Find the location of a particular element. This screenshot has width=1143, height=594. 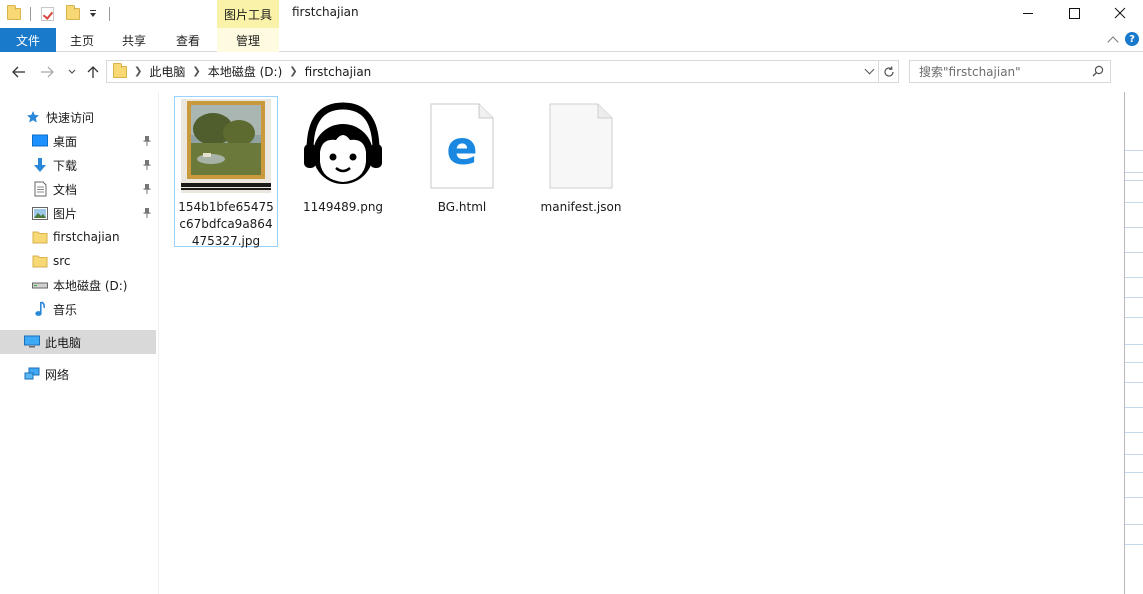

pane-divider is located at coordinates (158, 343).